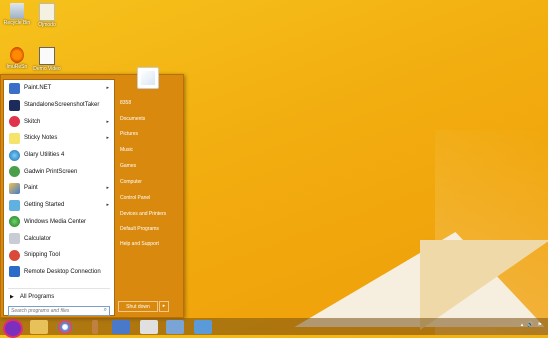 This screenshot has width=548, height=338. What do you see at coordinates (14, 105) in the screenshot?
I see `screenshot-app-icon` at bounding box center [14, 105].